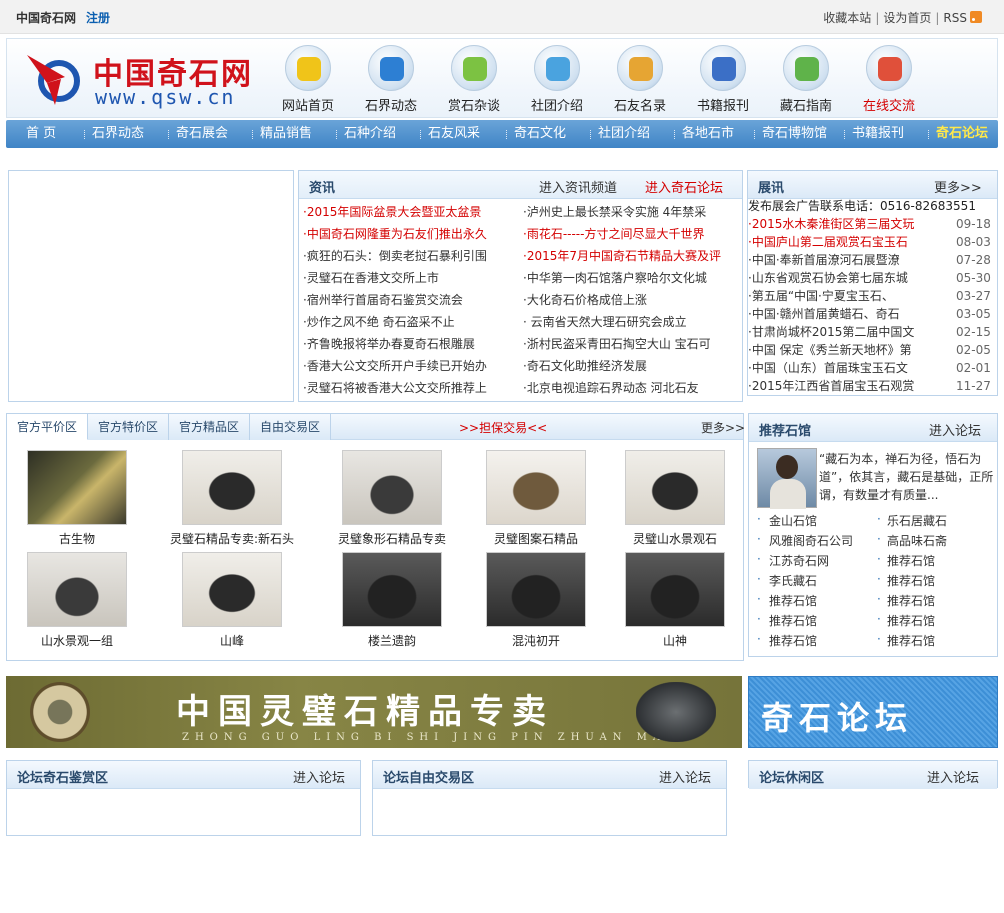 The height and width of the screenshot is (913, 1004). What do you see at coordinates (628, 343) in the screenshot?
I see `news-item: ·浙村民盗采青田石掏空大山 宝石可` at bounding box center [628, 343].